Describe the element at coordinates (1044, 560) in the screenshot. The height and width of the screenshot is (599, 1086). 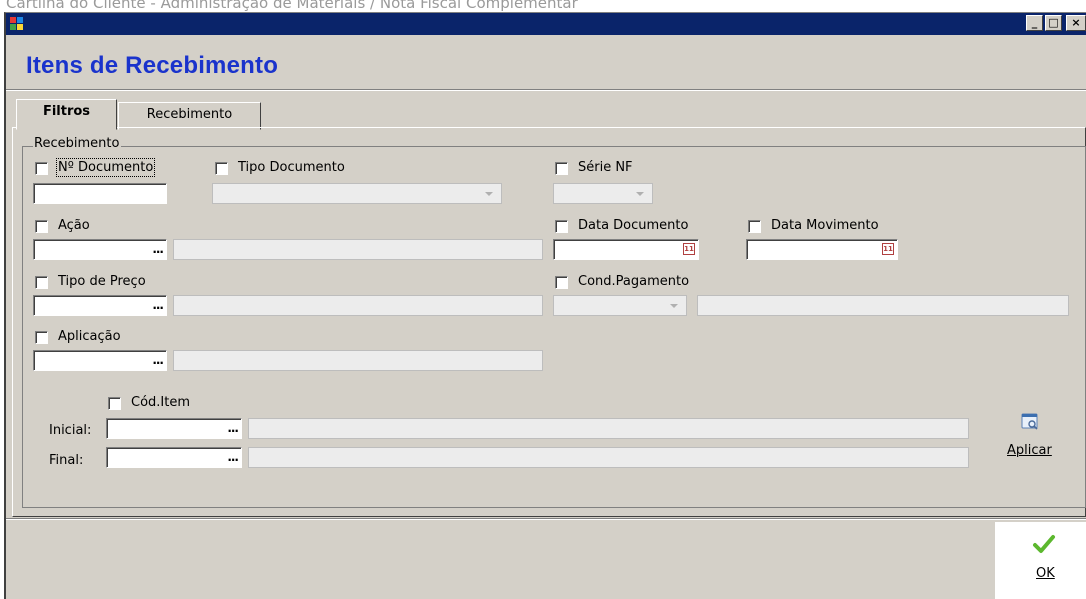
I see `ok-button: OK` at that location.